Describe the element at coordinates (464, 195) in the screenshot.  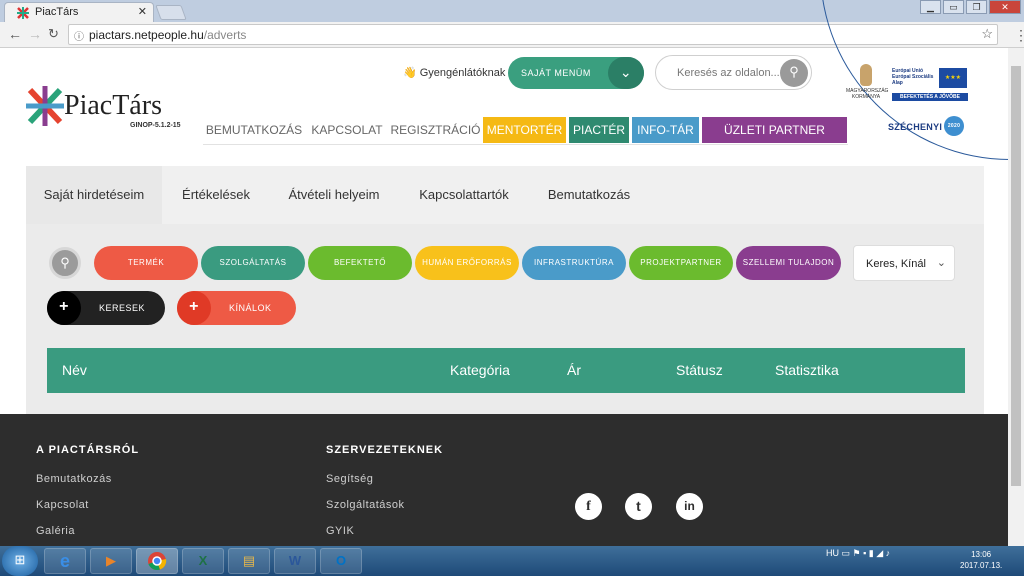
I see `tab-kapcsolattartok: Kapcsolattartók` at that location.